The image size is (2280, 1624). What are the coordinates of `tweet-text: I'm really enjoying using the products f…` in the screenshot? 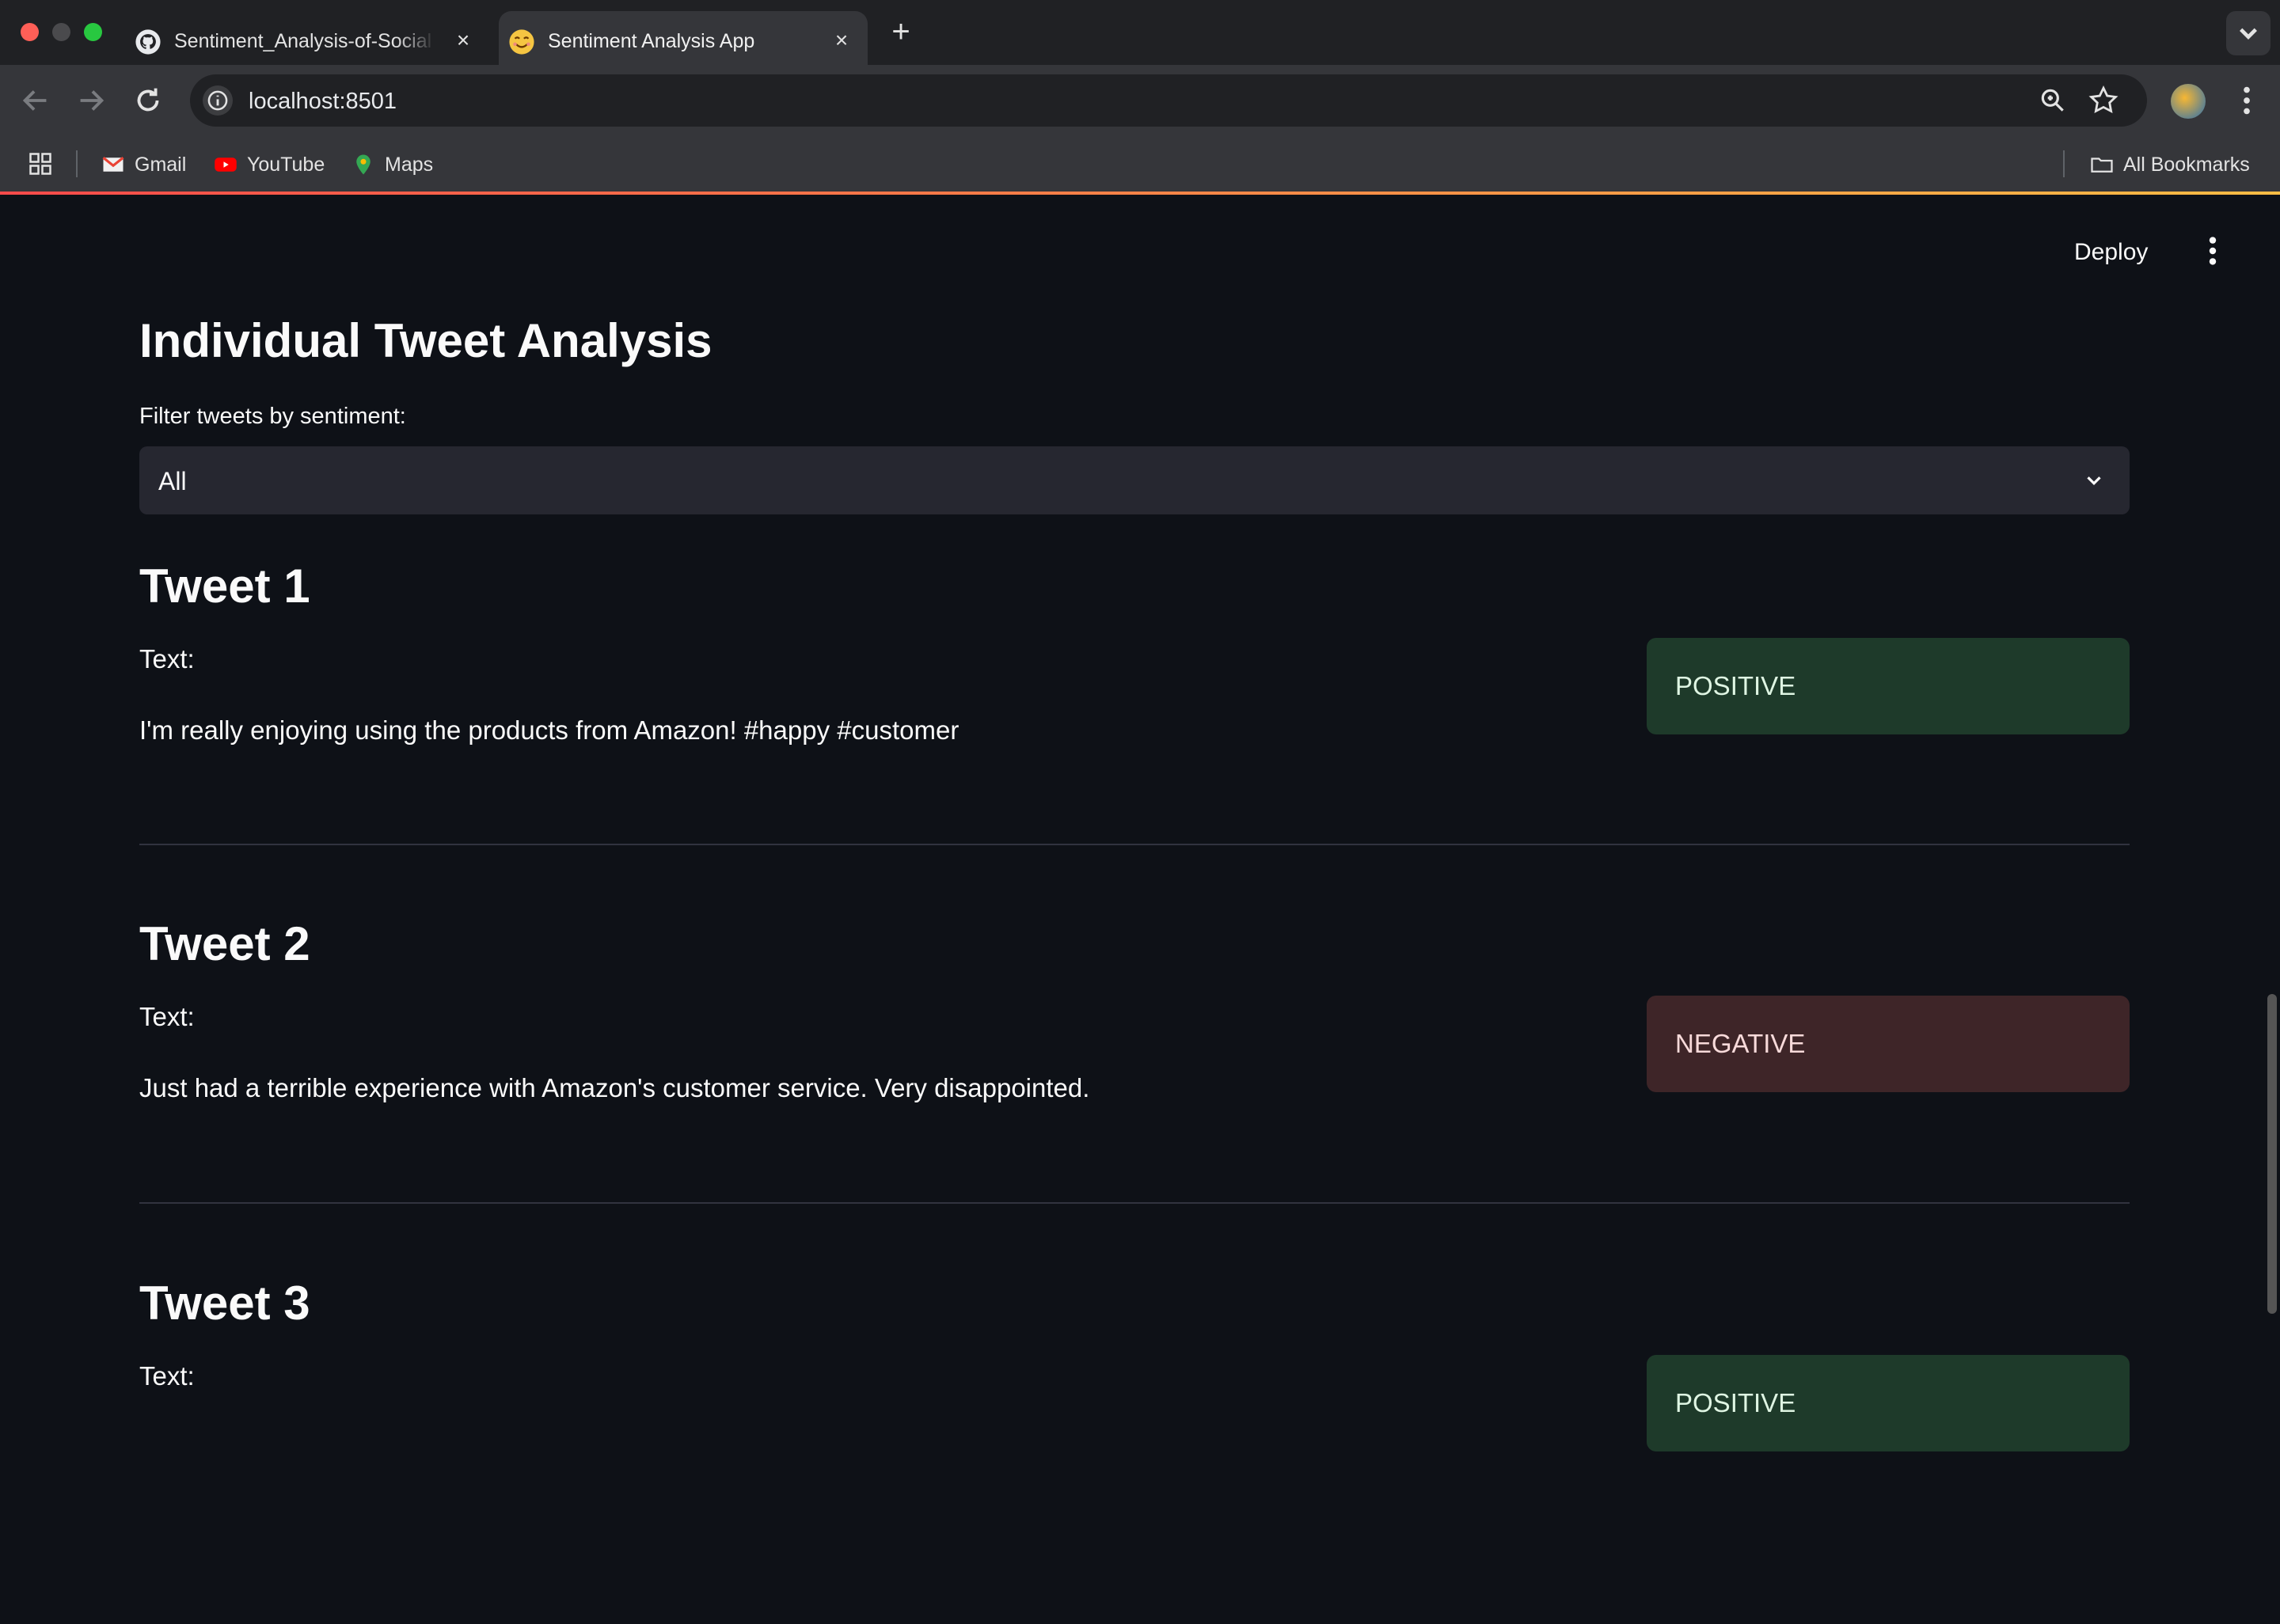 It's located at (549, 730).